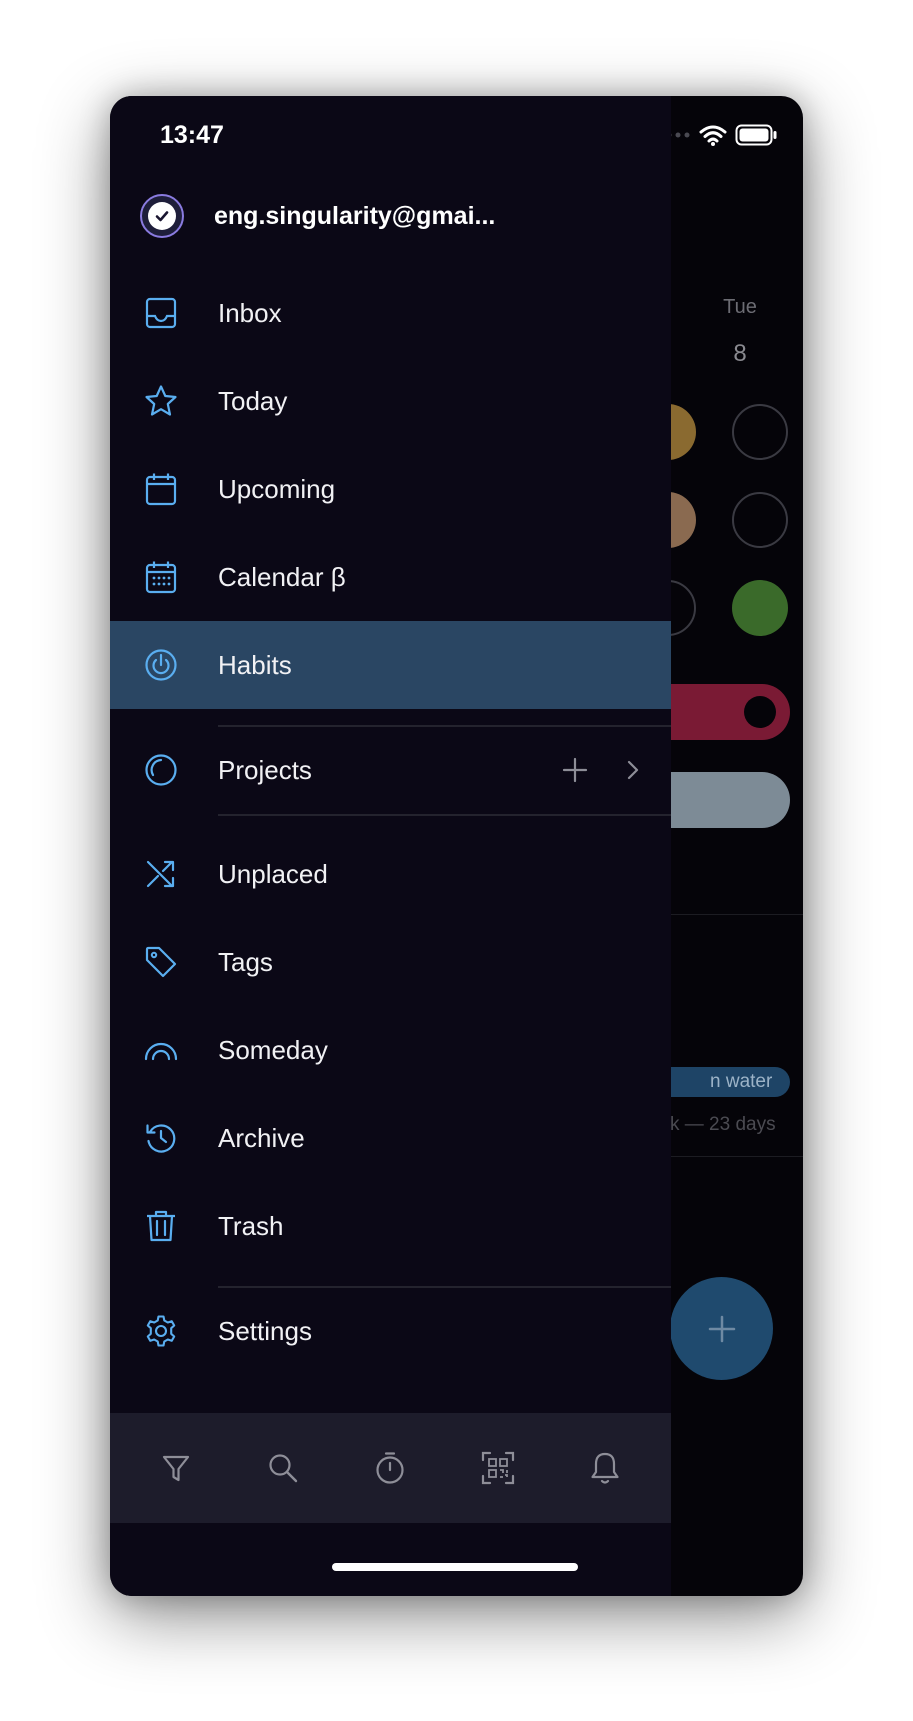 This screenshot has width=913, height=1721. Describe the element at coordinates (390, 401) in the screenshot. I see `menu-item-today: Today` at that location.